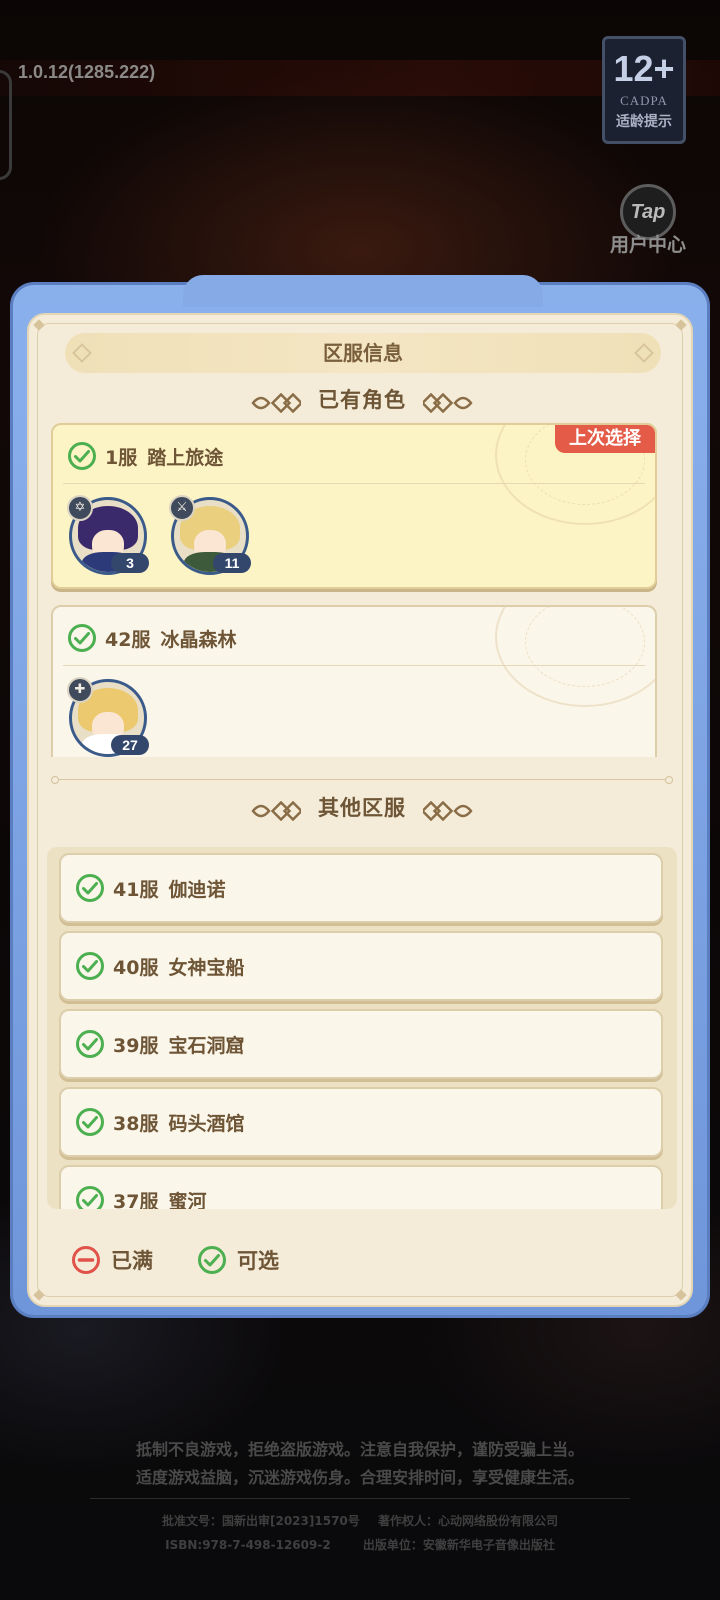  I want to click on dialog-title: 区服信息, so click(363, 353).